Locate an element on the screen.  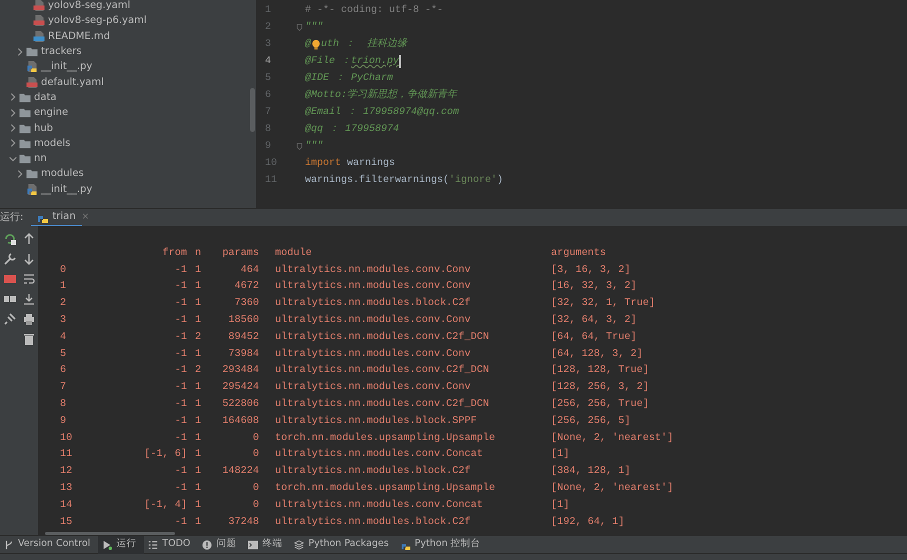
tool-window-button: 运行 is located at coordinates (121, 545).